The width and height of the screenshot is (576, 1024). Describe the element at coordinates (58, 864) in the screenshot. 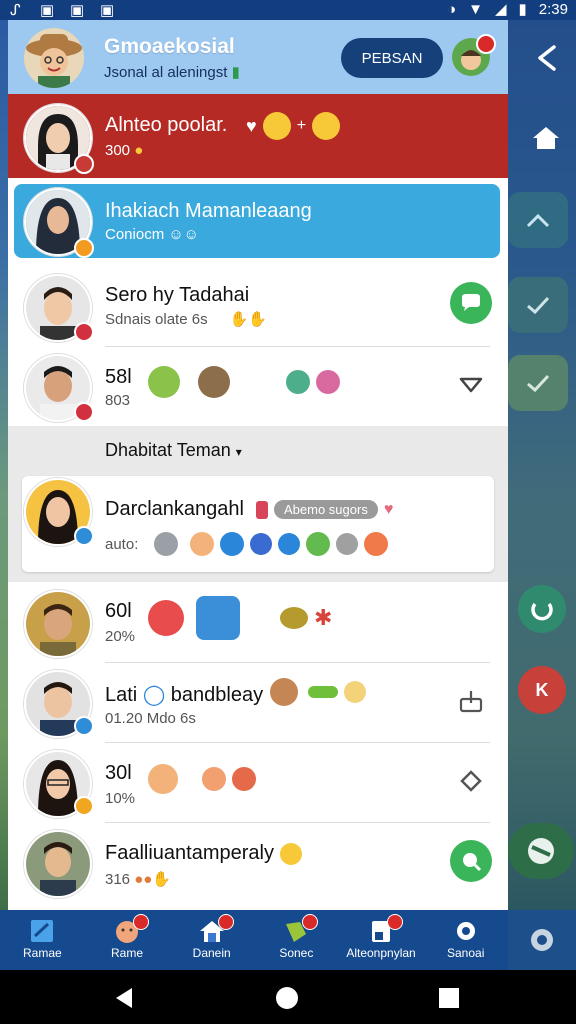

I see `contact-avatar` at that location.